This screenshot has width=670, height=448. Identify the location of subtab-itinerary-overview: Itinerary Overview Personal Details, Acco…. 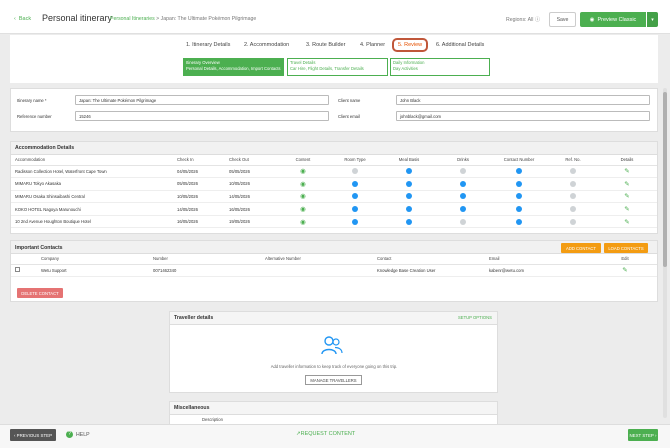
(233, 67).